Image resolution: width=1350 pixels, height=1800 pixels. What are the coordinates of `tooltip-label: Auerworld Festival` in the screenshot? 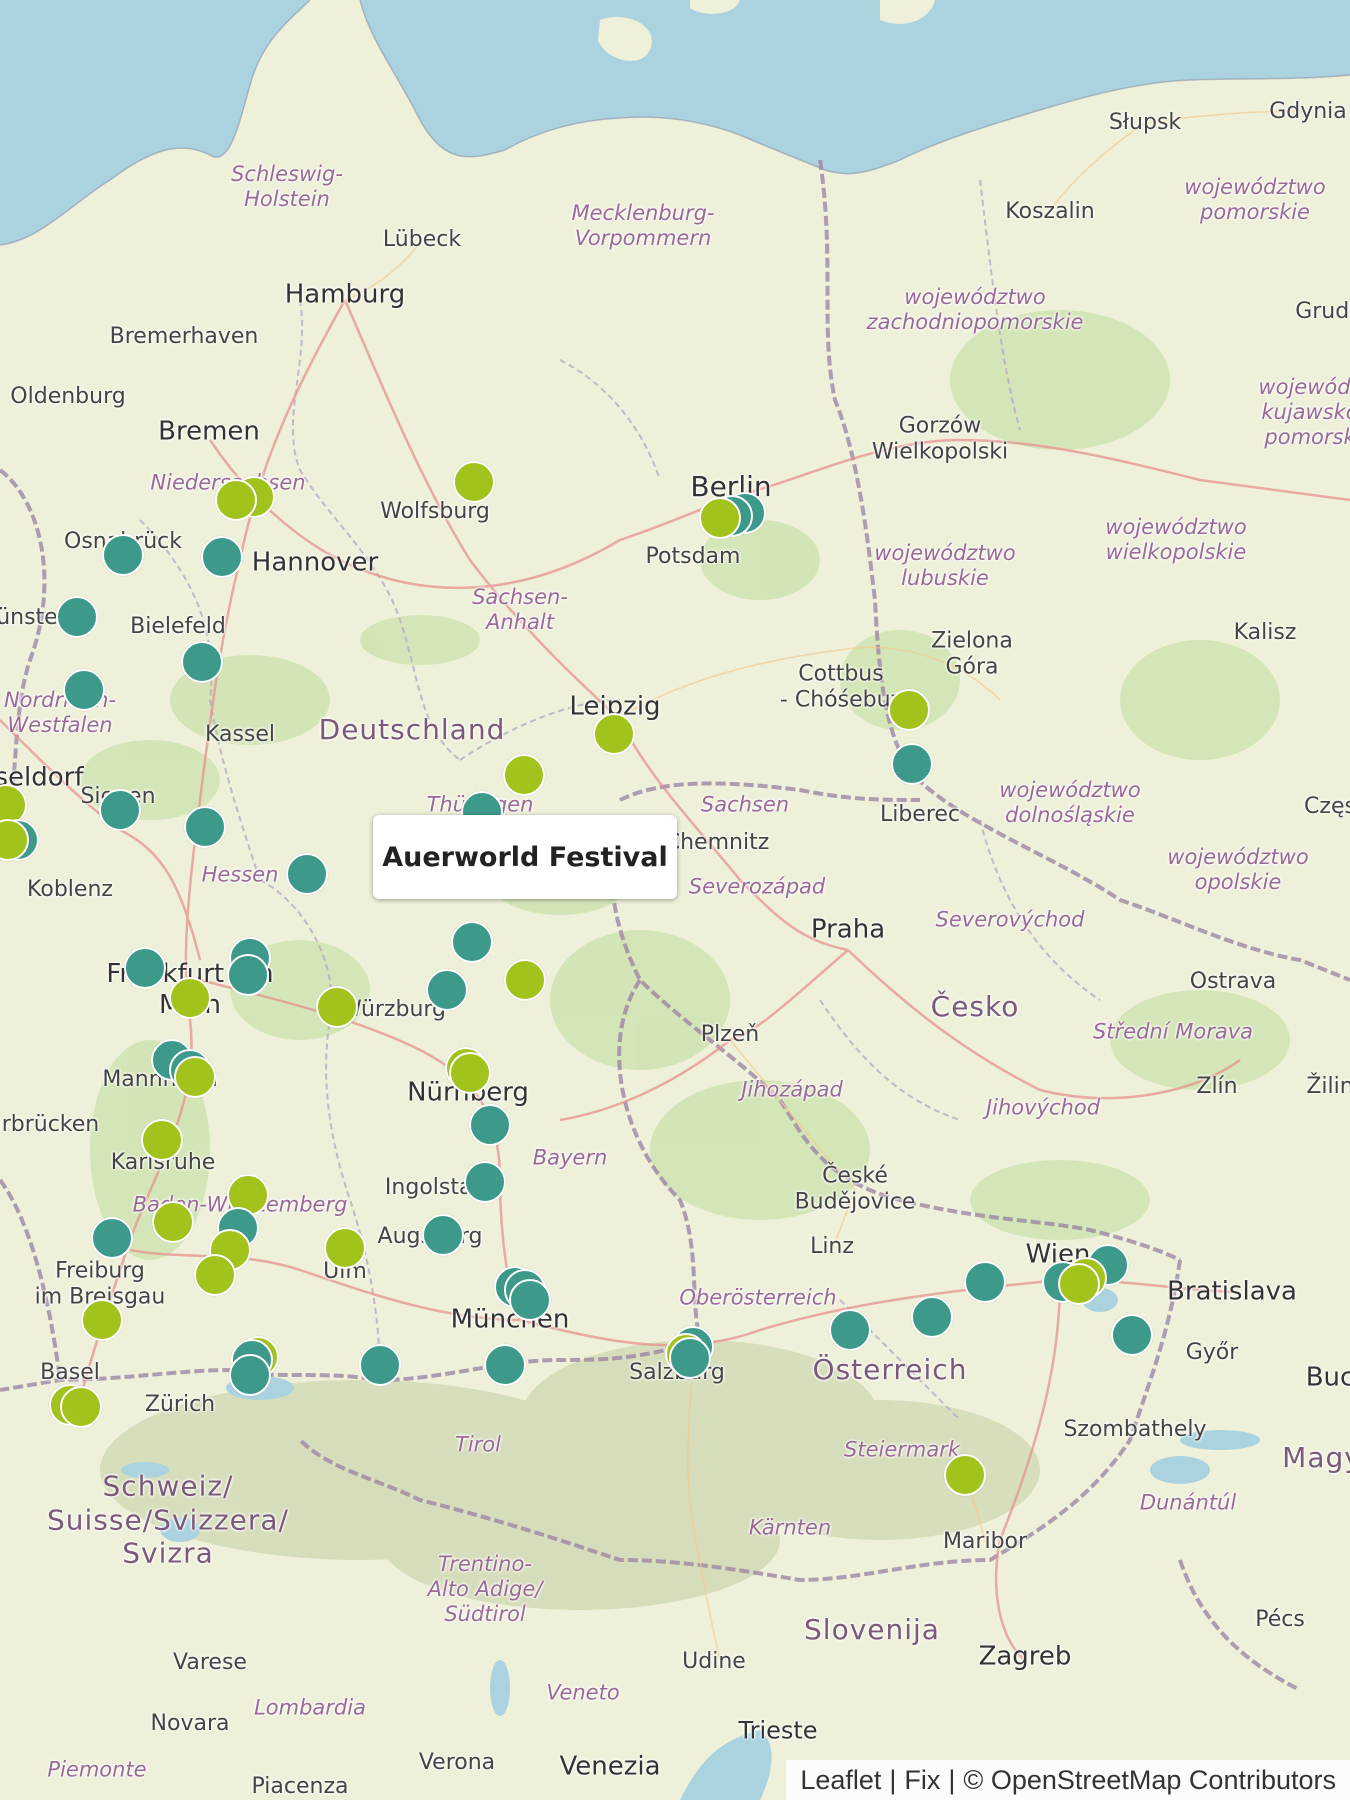 It's located at (525, 857).